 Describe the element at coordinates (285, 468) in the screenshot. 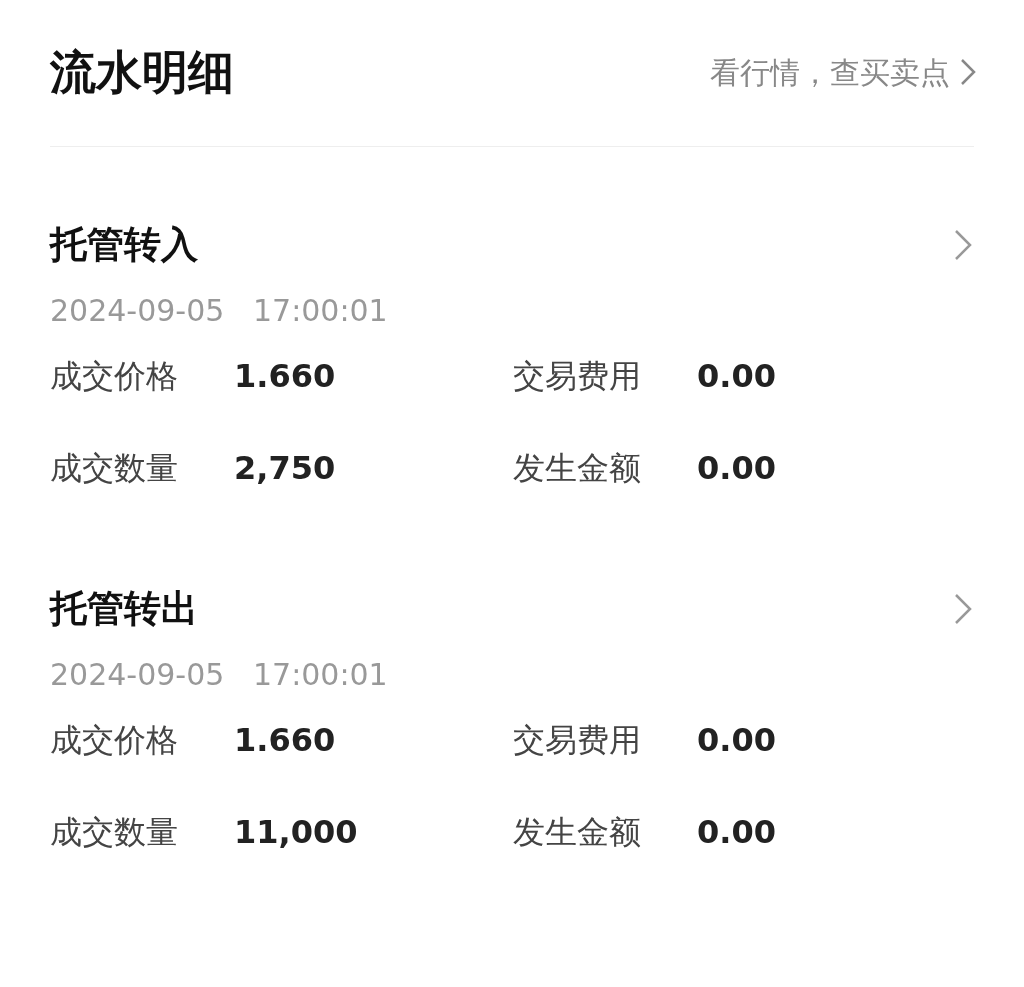

I see `field-value: 2,750` at that location.